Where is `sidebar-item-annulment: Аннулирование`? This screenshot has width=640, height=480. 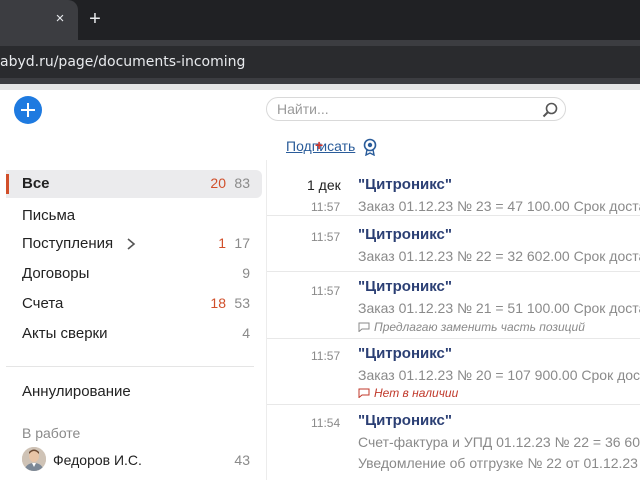
sidebar-item-annulment: Аннулирование is located at coordinates (134, 392).